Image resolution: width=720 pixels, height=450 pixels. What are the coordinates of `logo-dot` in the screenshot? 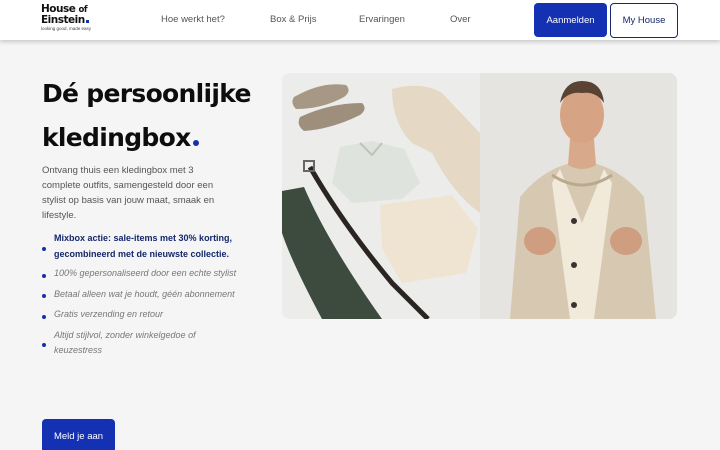 It's located at (87, 21).